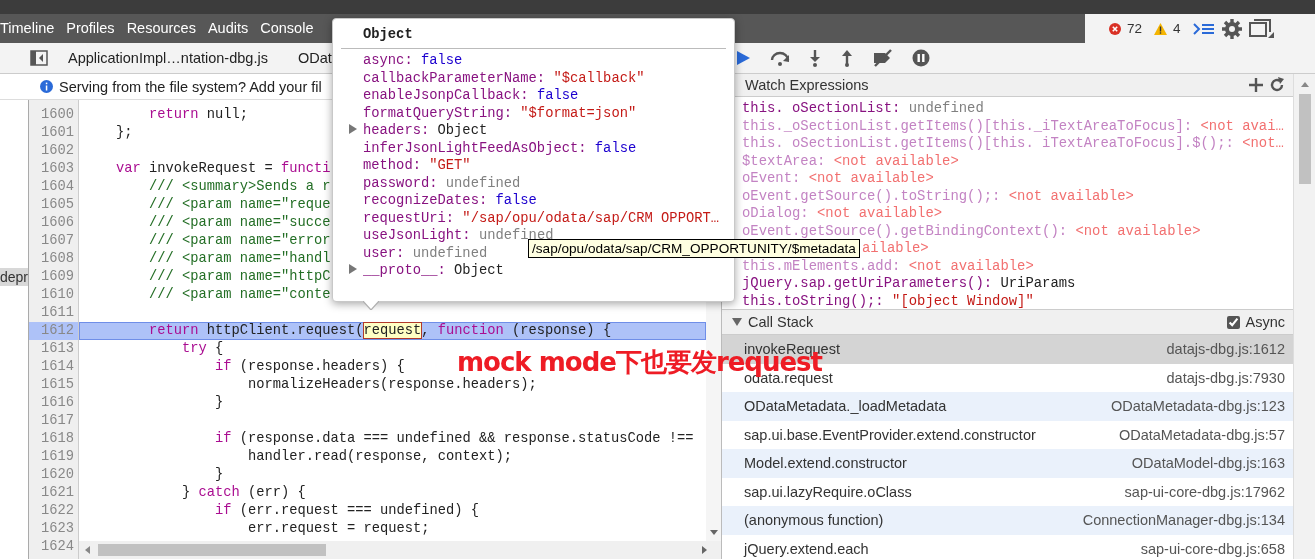 The image size is (1315, 559). Describe the element at coordinates (931, 434) in the screenshot. I see `function-name: sap.ui.base.EventProvider.extend.constructor` at that location.